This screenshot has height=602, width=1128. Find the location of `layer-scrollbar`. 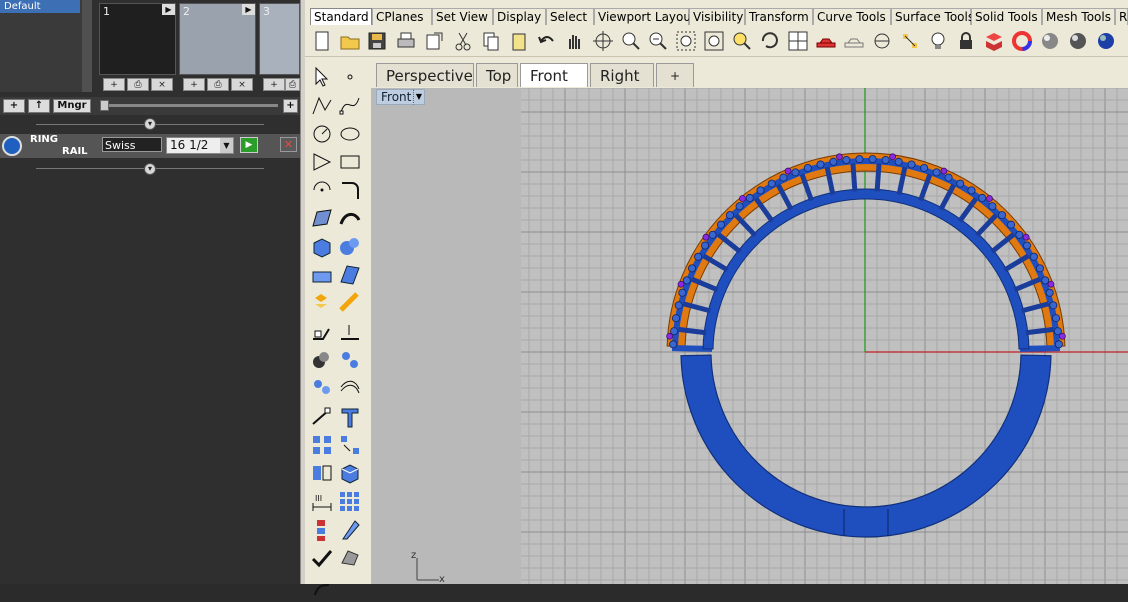

layer-scrollbar is located at coordinates (87, 46).